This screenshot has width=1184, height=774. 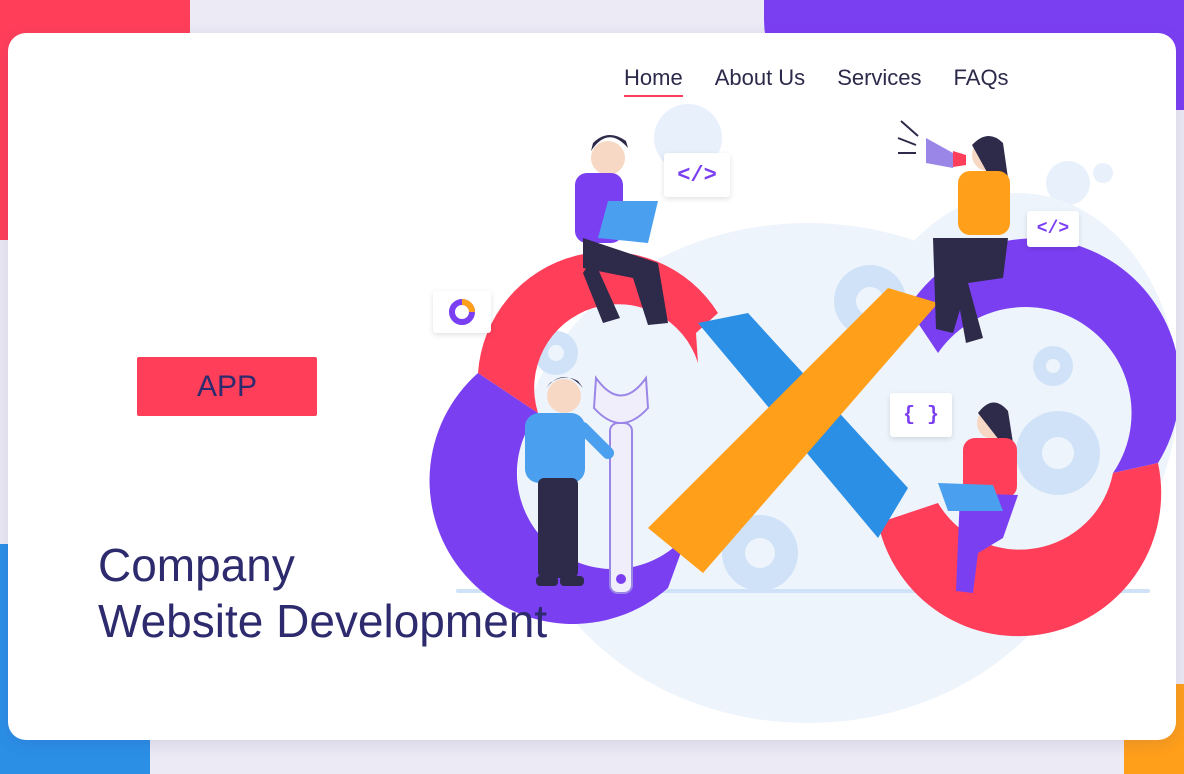 I want to click on page-title: Company Website Development, so click(x=322, y=593).